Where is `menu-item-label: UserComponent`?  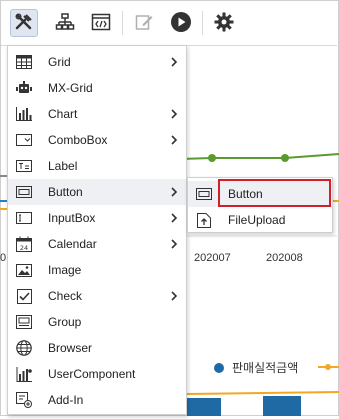
menu-item-label: UserComponent is located at coordinates (92, 374).